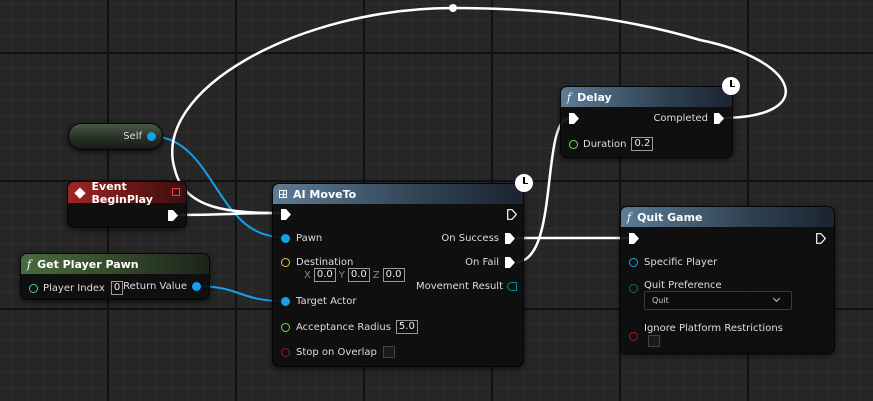 The image size is (873, 401). Describe the element at coordinates (285, 352) in the screenshot. I see `stop-on-overlap-pin` at that location.